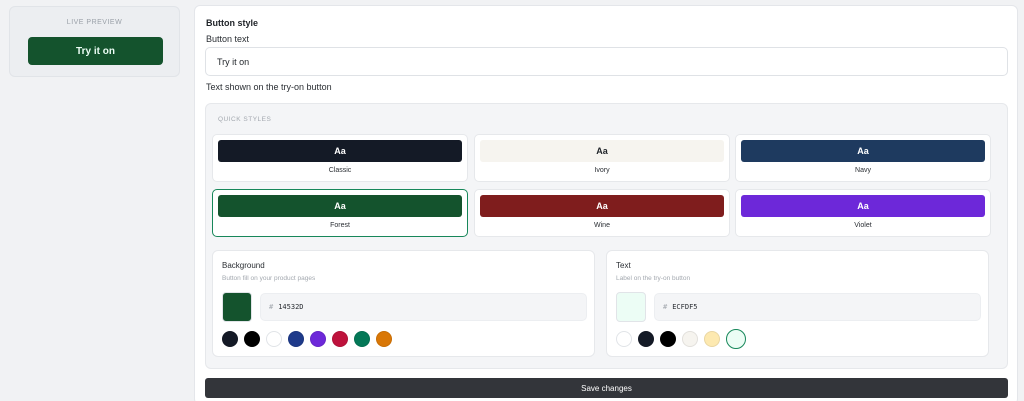 The image size is (1024, 401). I want to click on text-color-card: Text Label on the try-on button # ECFDF5, so click(797, 303).